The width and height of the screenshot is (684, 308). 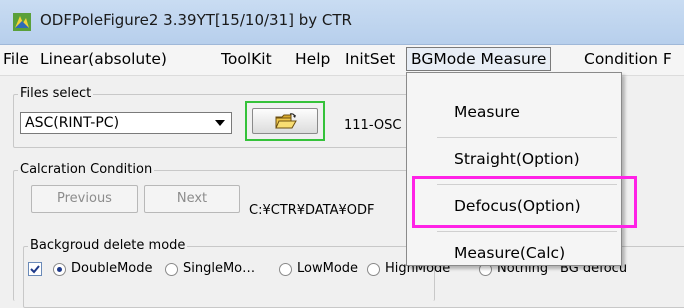 I want to click on menu-initset: InitSet, so click(x=370, y=59).